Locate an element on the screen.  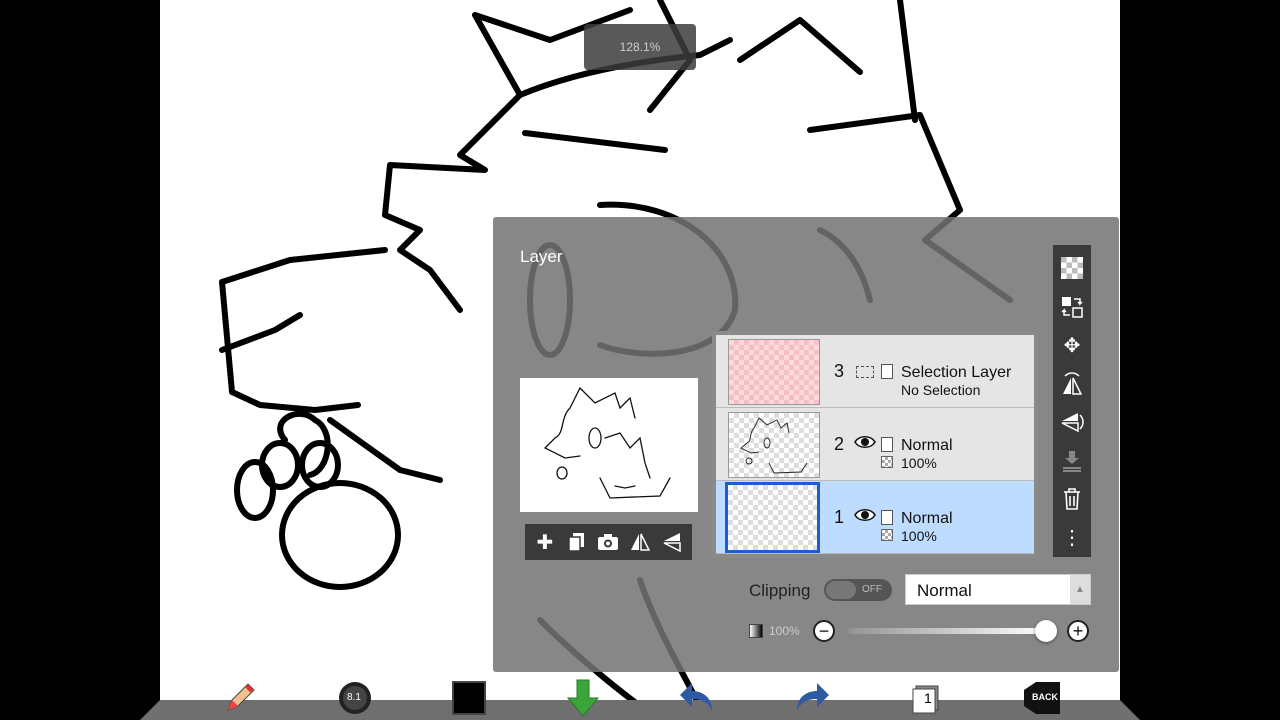
back-label: BACK is located at coordinates (1045, 697).